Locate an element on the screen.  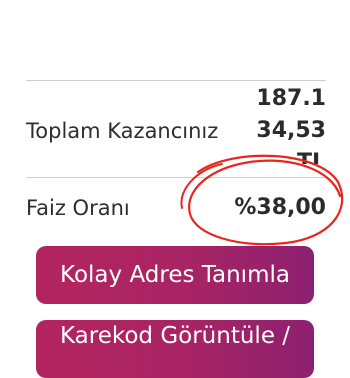
interest-rate-label: Faiz Oranı is located at coordinates (78, 208).